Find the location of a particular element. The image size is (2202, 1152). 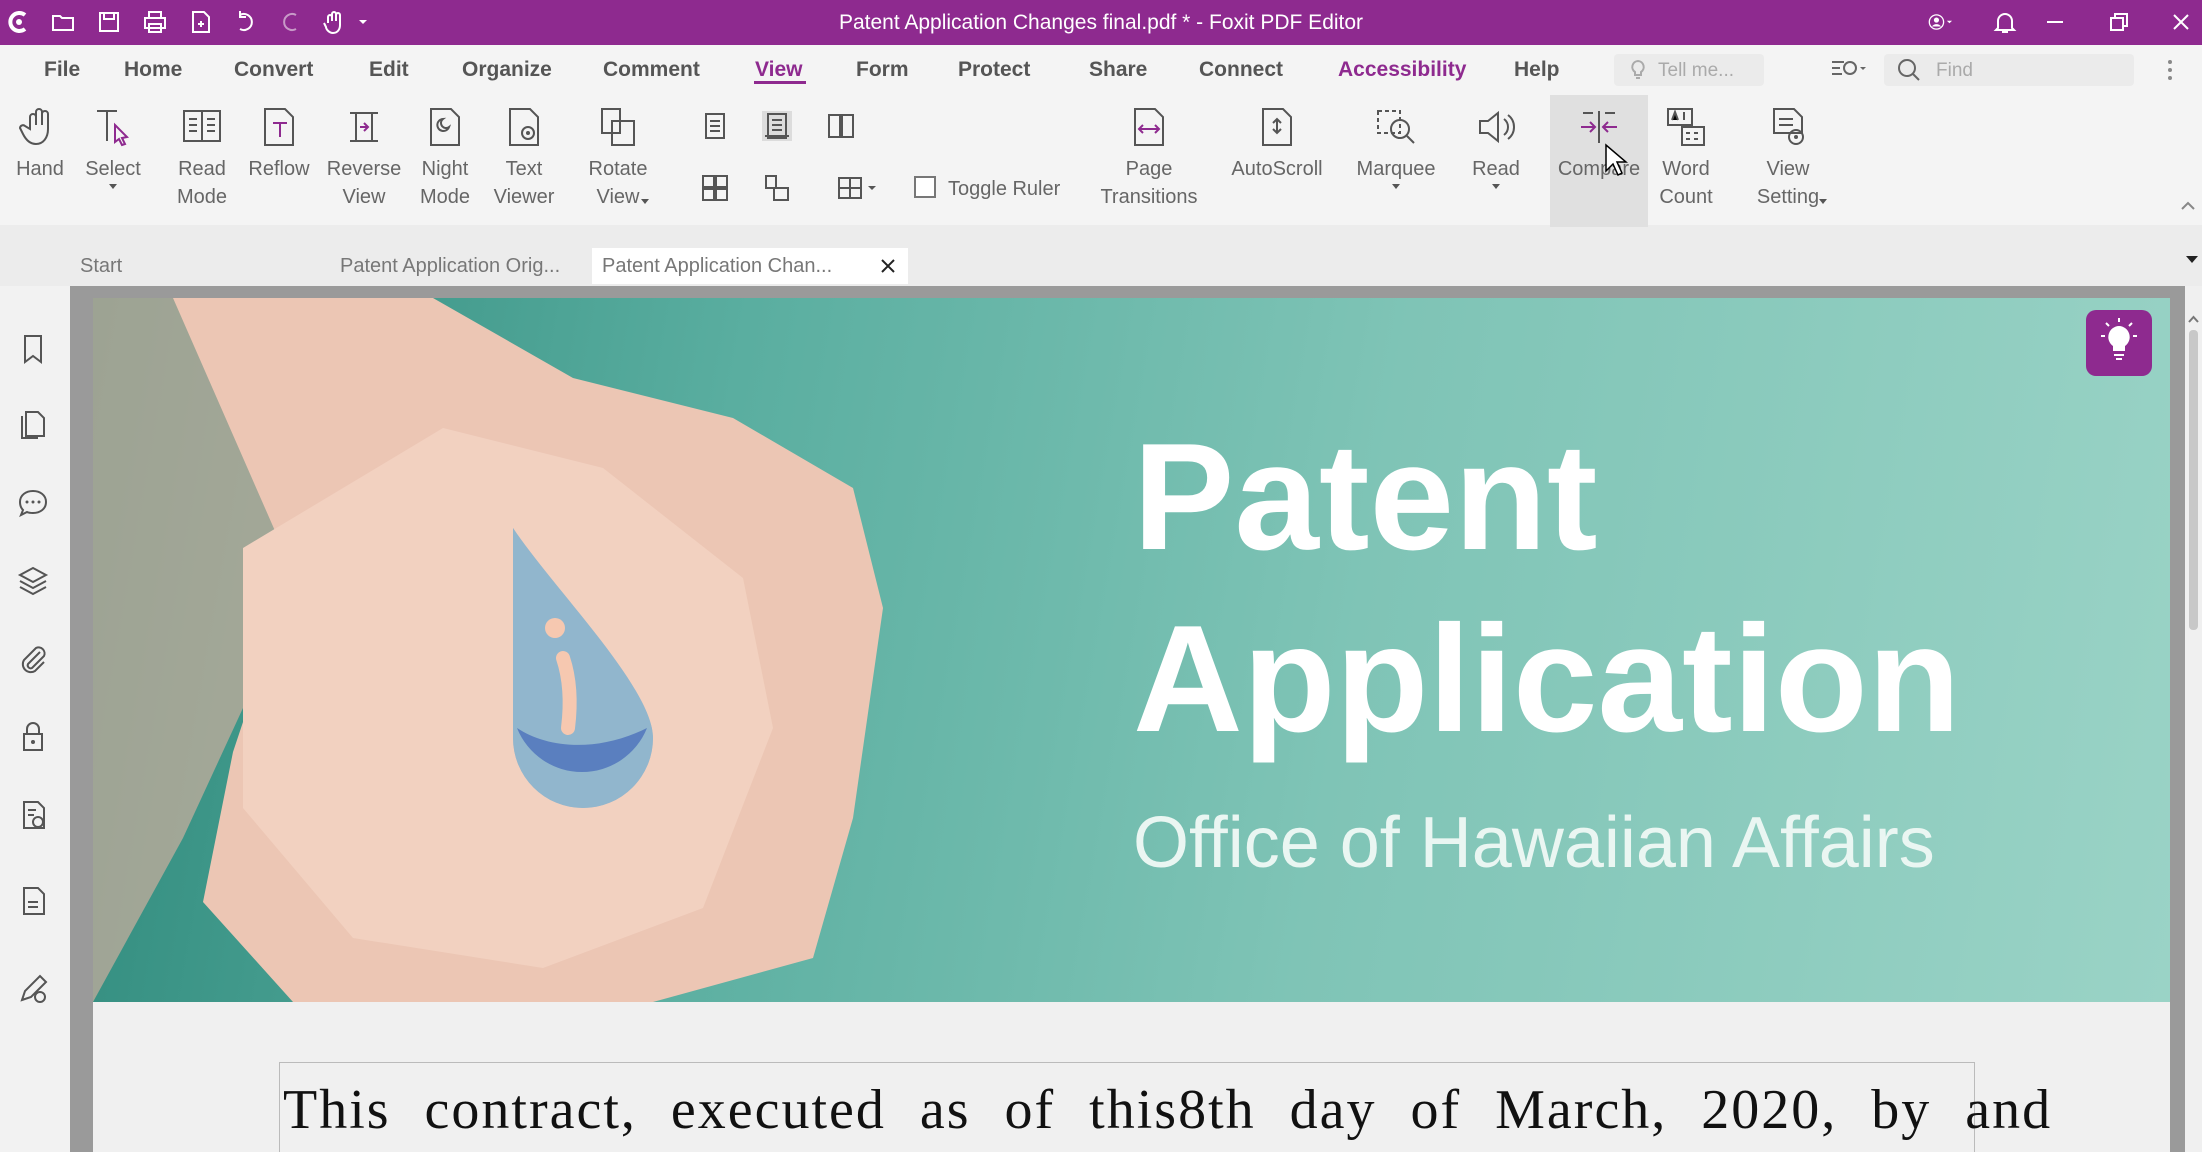

reflow-button: Reflow is located at coordinates (279, 144).